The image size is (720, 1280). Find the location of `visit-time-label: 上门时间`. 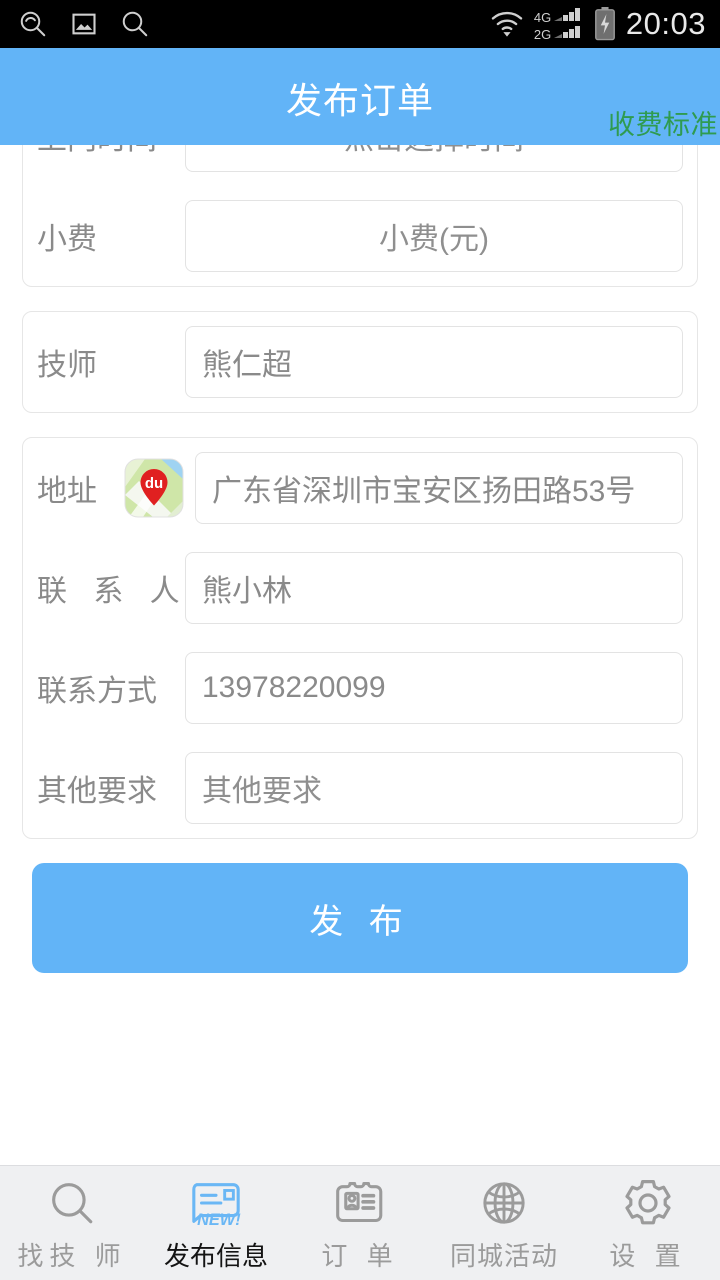

visit-time-label: 上门时间 is located at coordinates (111, 151).